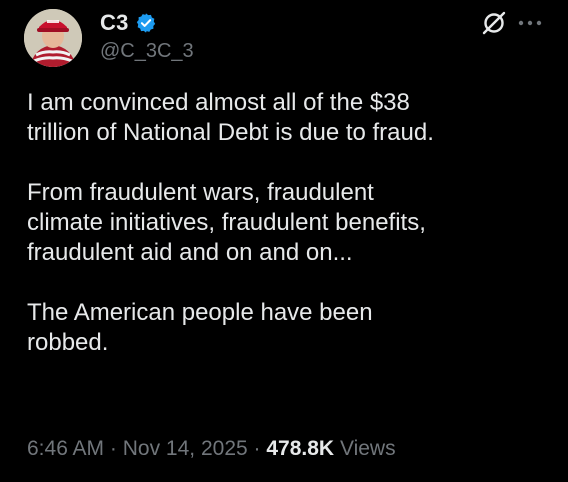 This screenshot has height=482, width=568. I want to click on views-count: 478.8K, so click(300, 448).